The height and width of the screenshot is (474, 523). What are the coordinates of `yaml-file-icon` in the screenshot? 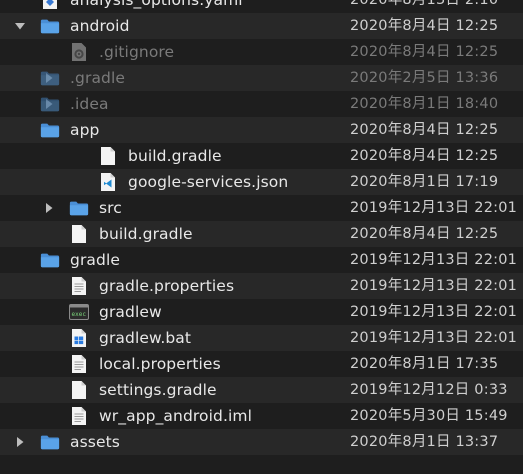 It's located at (50, 5).